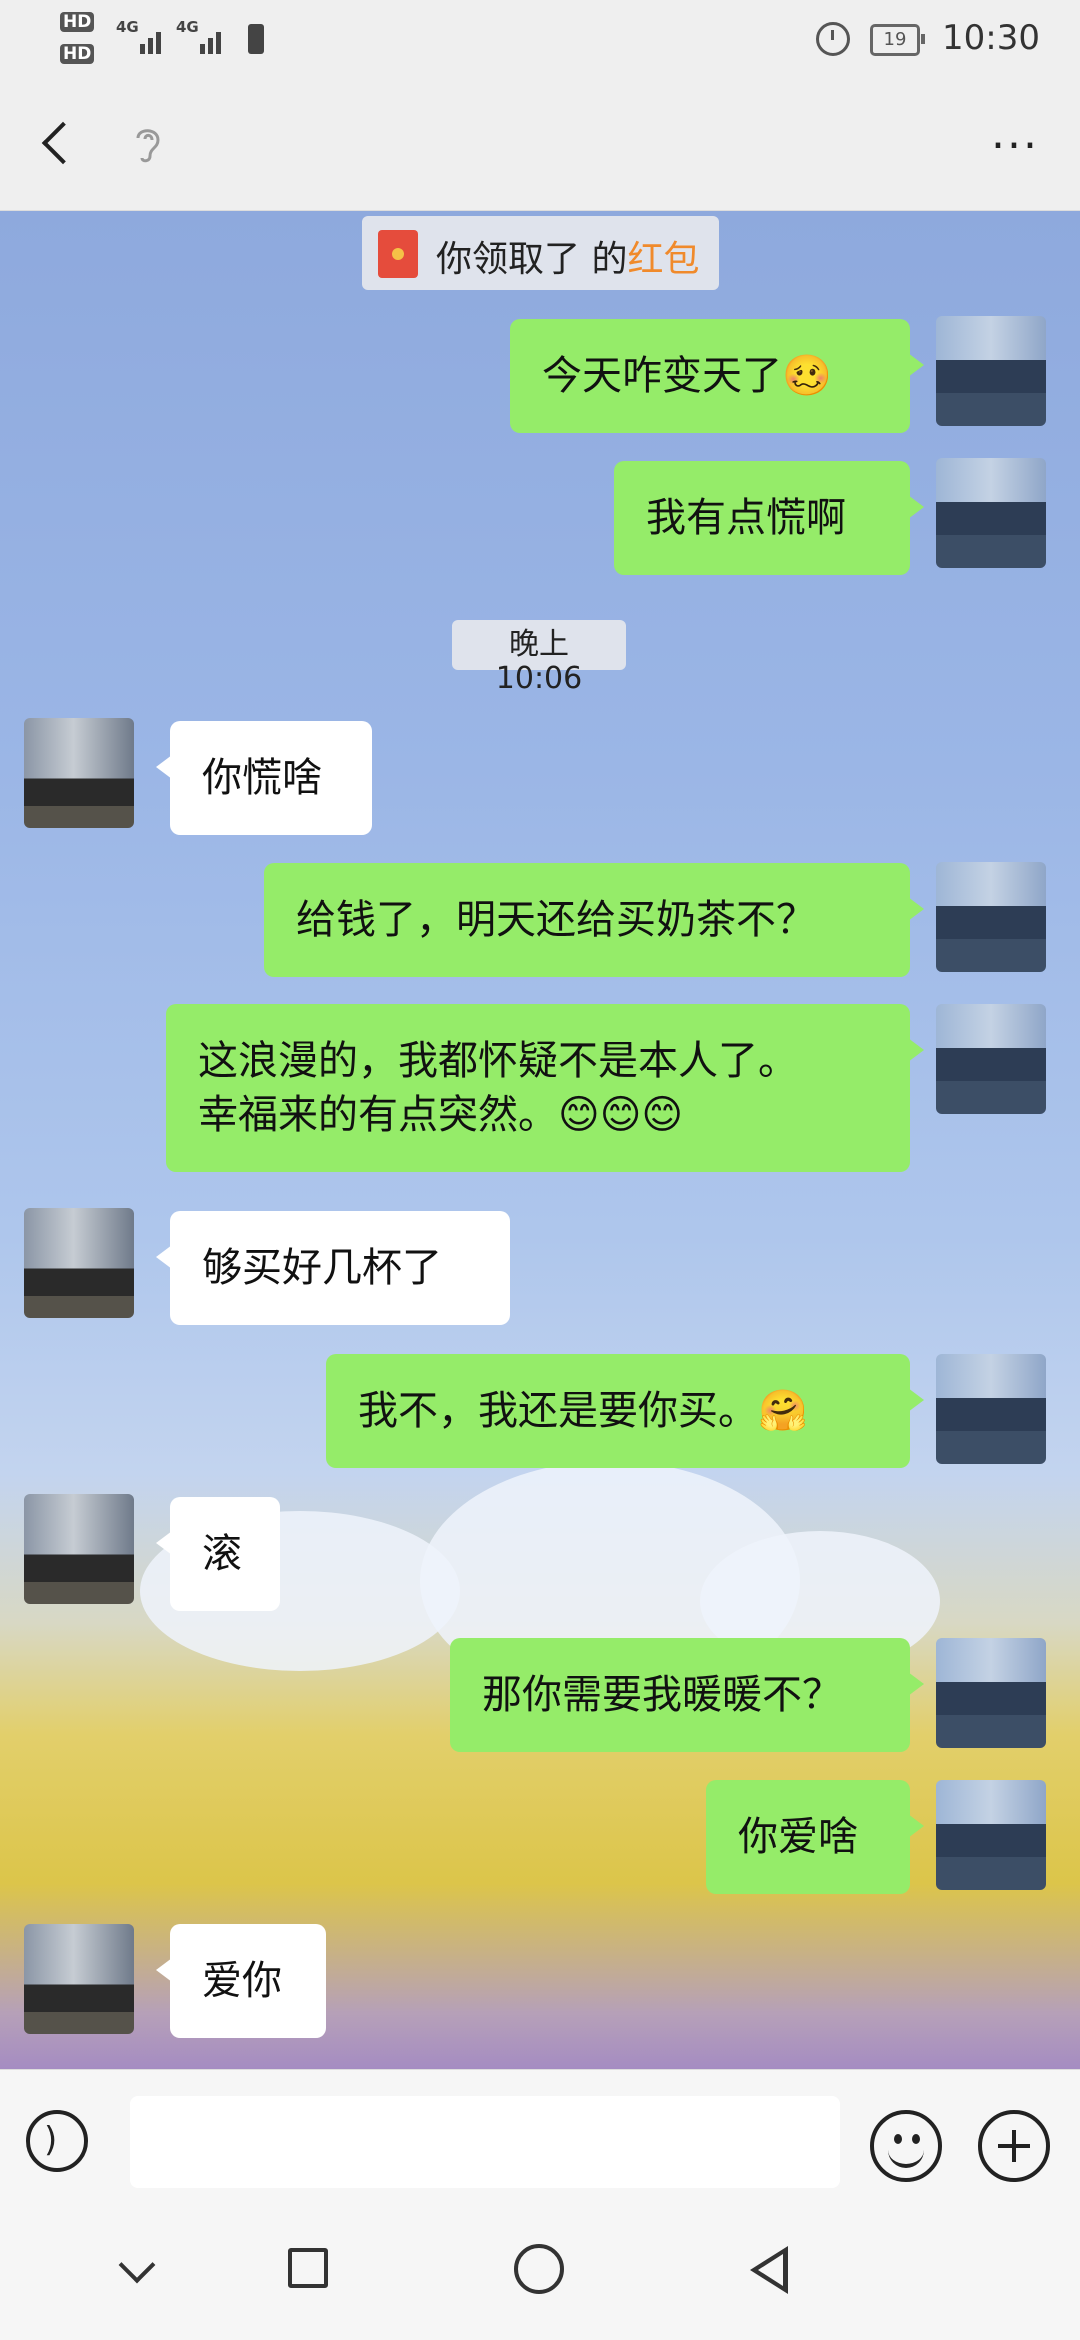 The width and height of the screenshot is (1080, 2340). I want to click on recent-apps-icon, so click(310, 2270).